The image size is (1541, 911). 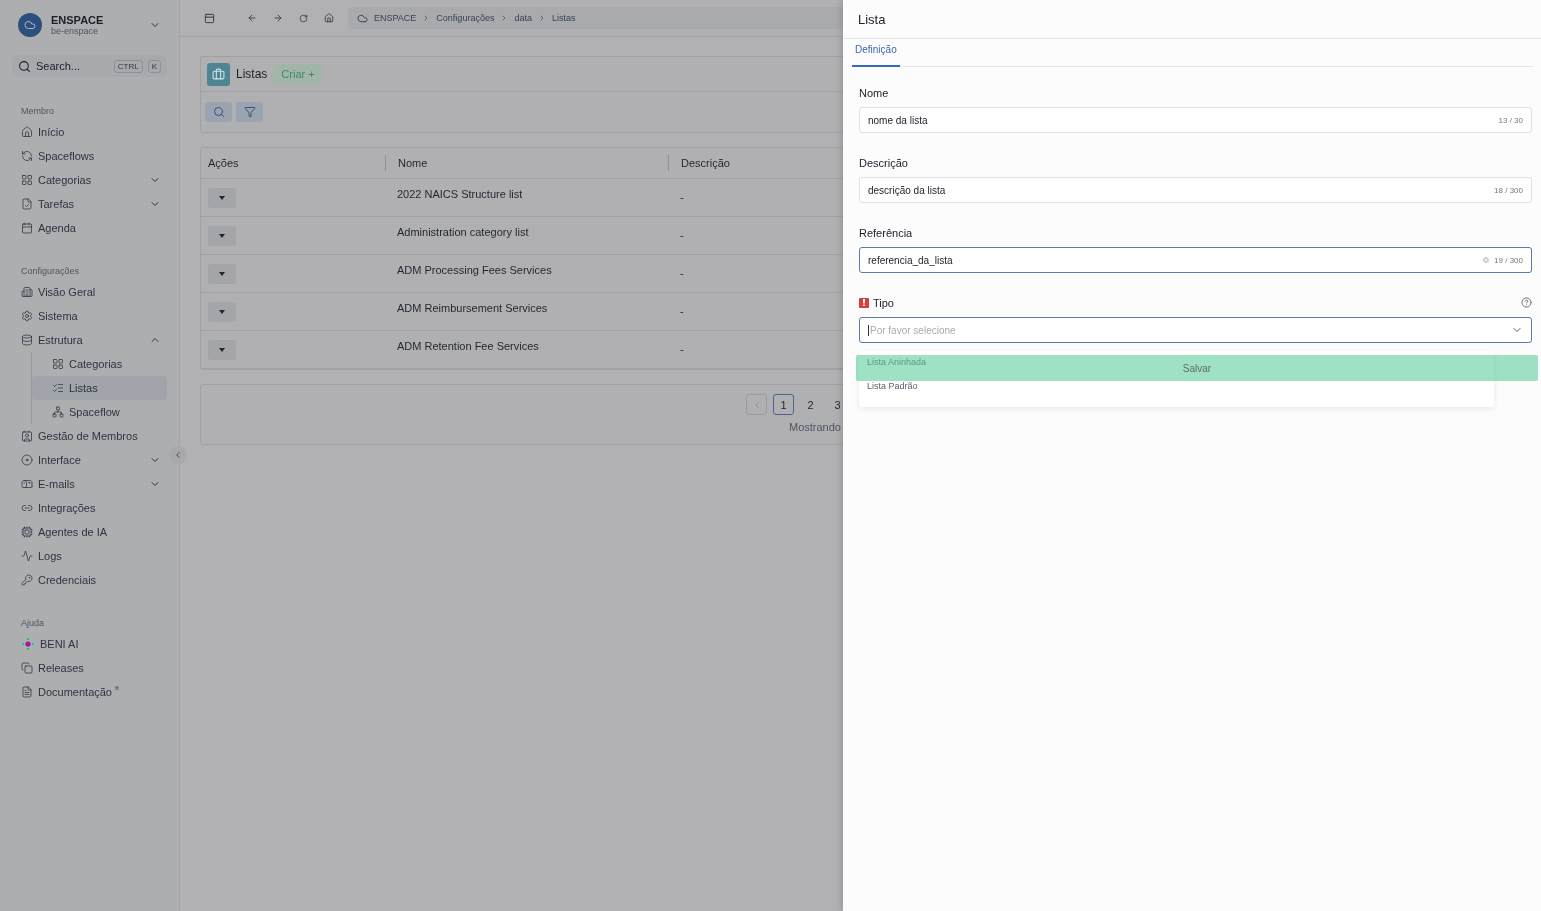 I want to click on table-cell-text: 2022 NAICS Structure list, so click(x=460, y=193).